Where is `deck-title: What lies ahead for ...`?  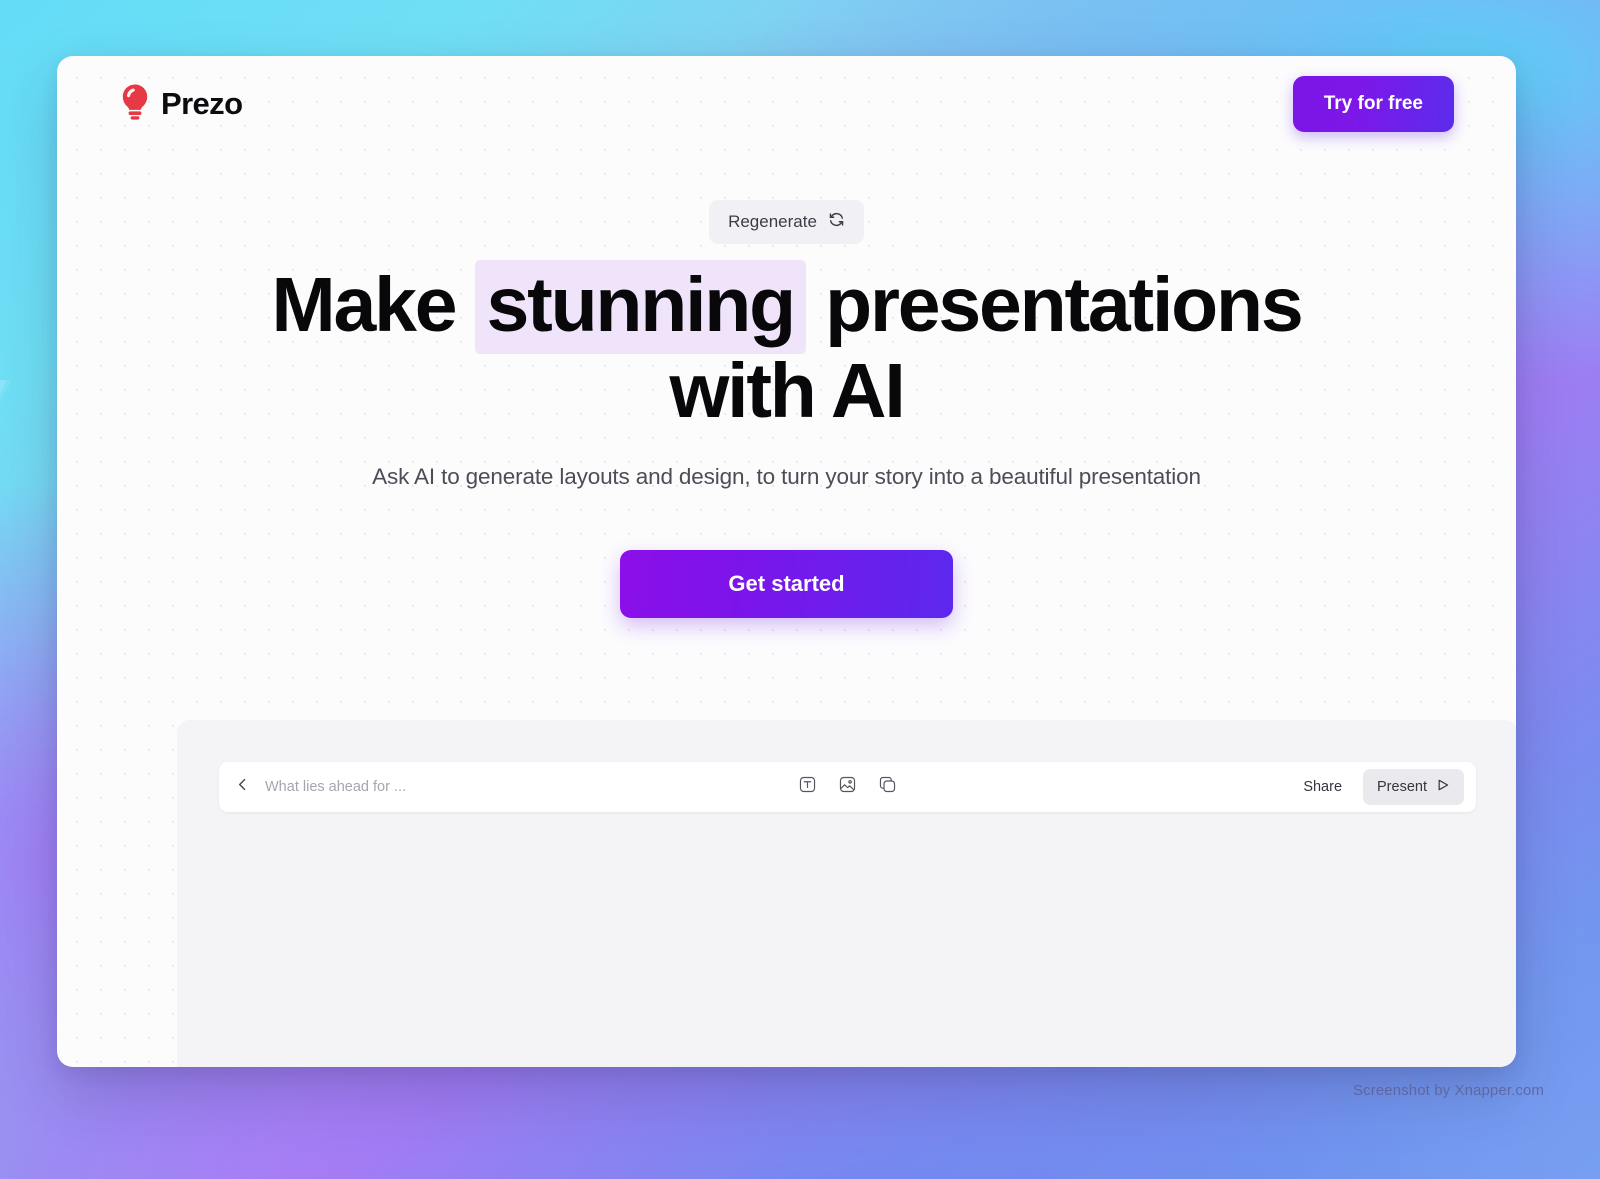 deck-title: What lies ahead for ... is located at coordinates (335, 787).